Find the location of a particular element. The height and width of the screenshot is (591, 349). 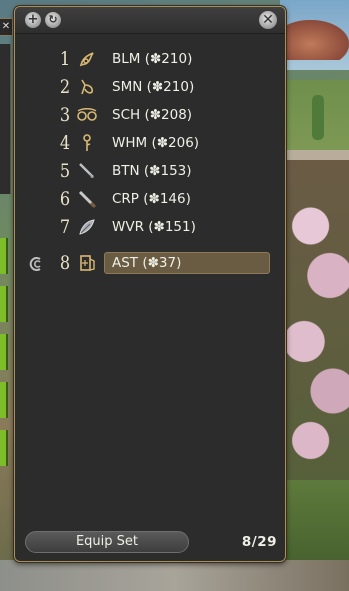

gearset-row-1: 1 BLM (✽210) is located at coordinates (150, 59).